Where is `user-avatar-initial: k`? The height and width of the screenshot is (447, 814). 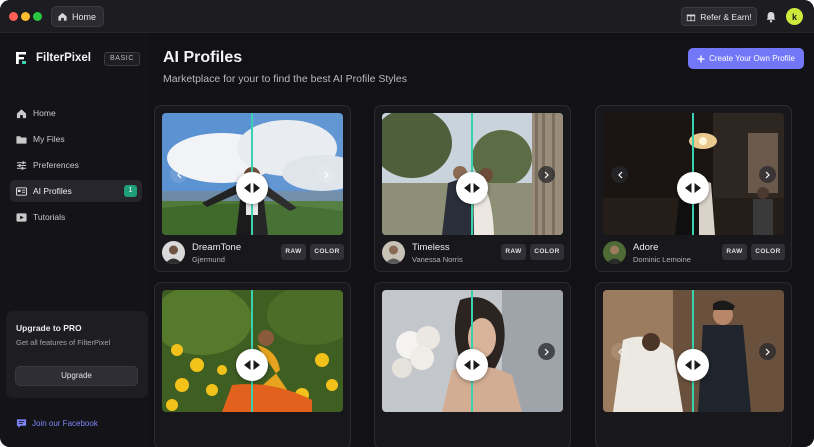
user-avatar-initial: k is located at coordinates (794, 16).